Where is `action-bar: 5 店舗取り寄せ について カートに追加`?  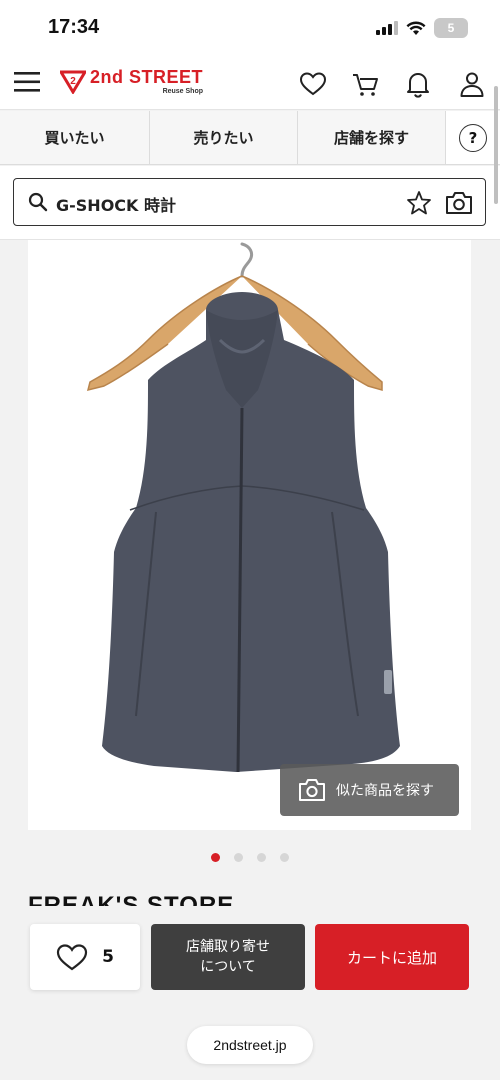
action-bar: 5 店舗取り寄せ について カートに追加 is located at coordinates (250, 958).